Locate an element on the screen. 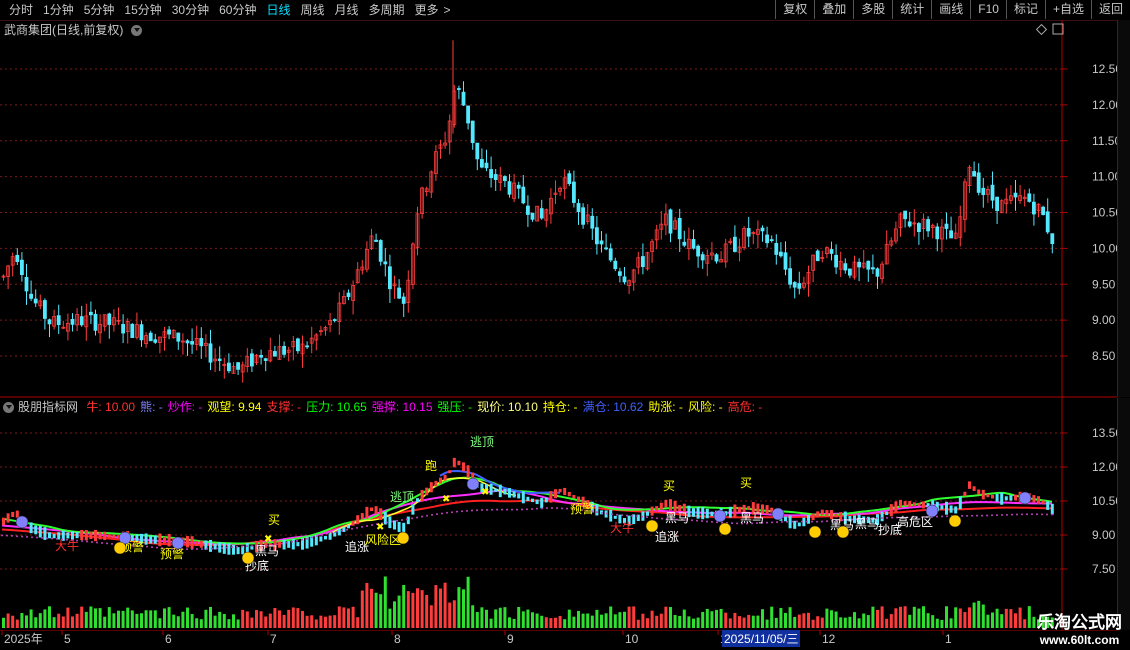 Image resolution: width=1130 pixels, height=650 pixels. toolbar-right-buttons: 复权 叠加 多股 统计 画线 F10 标记 +自选 返回 is located at coordinates (952, 9).